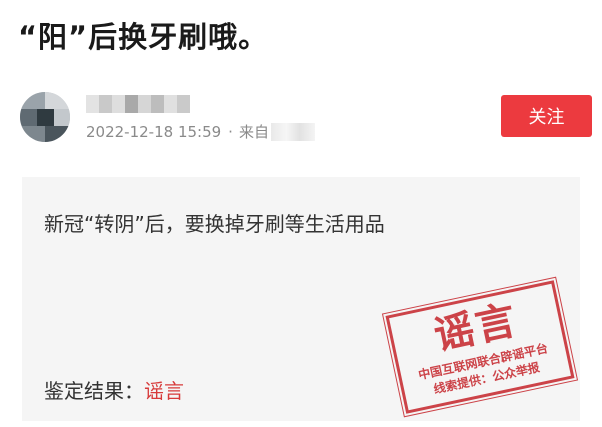 Image resolution: width=602 pixels, height=427 pixels. I want to click on verdict-label: 鉴定结果：, so click(94, 391).